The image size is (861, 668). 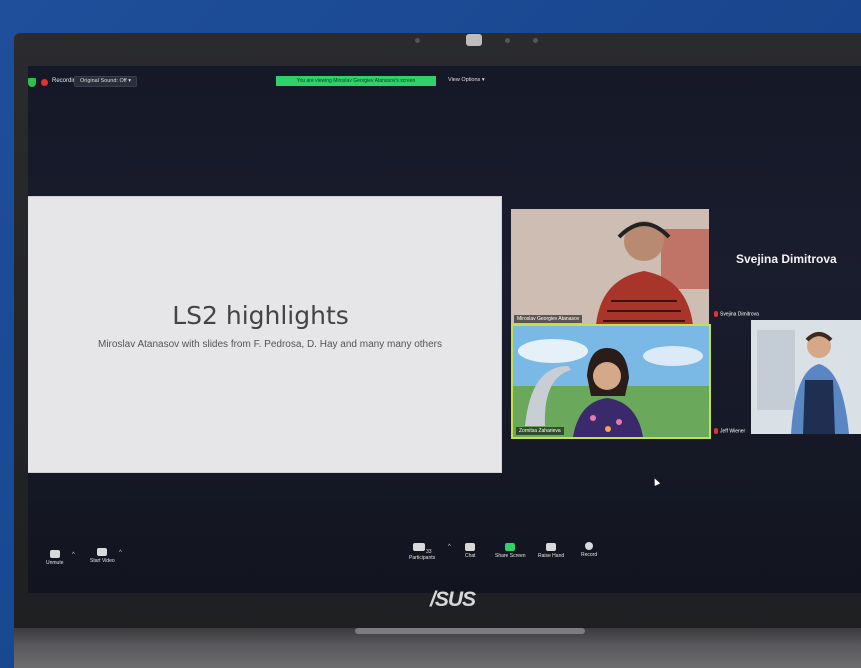 I want to click on recording-icon, so click(x=44, y=82).